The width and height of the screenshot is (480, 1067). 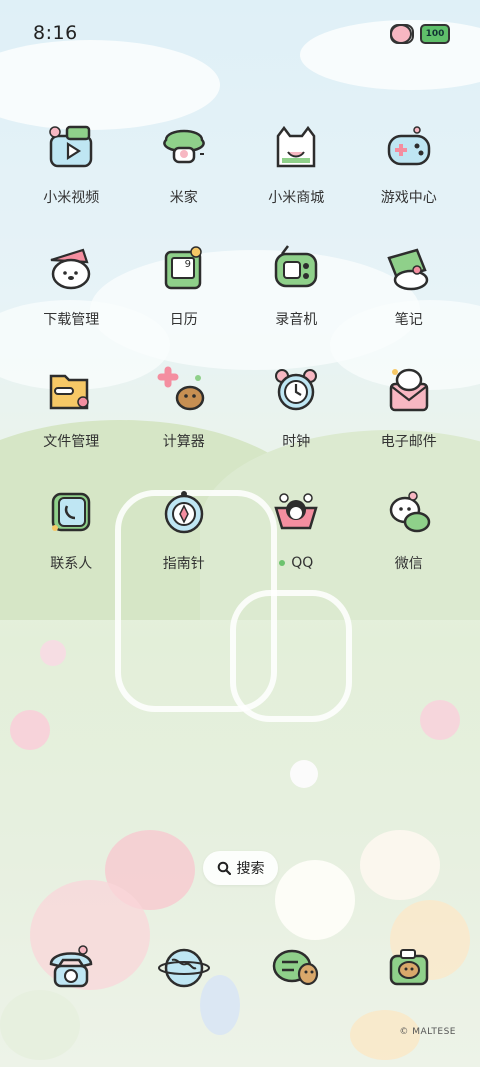 I want to click on app-label: 指南针, so click(x=183, y=564).